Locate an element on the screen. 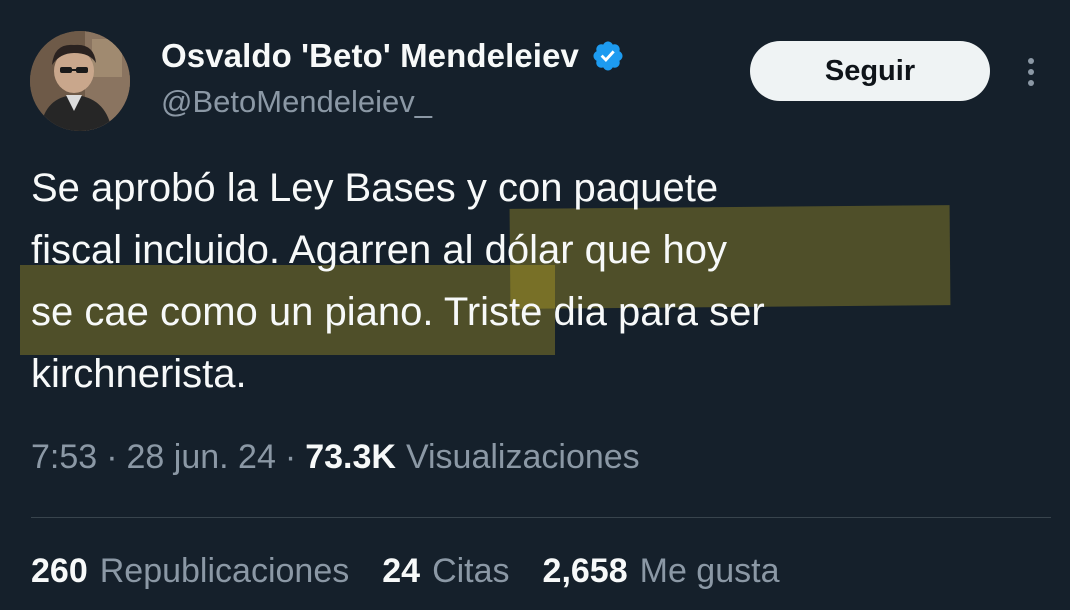 The width and height of the screenshot is (1070, 610). tweet-date: 28 jun. 24 is located at coordinates (201, 457).